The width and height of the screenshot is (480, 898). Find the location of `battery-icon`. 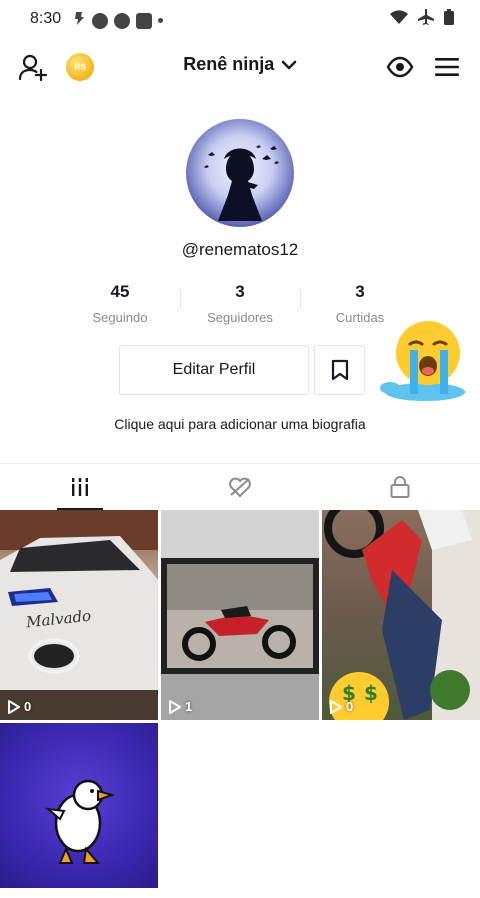

battery-icon is located at coordinates (449, 17).